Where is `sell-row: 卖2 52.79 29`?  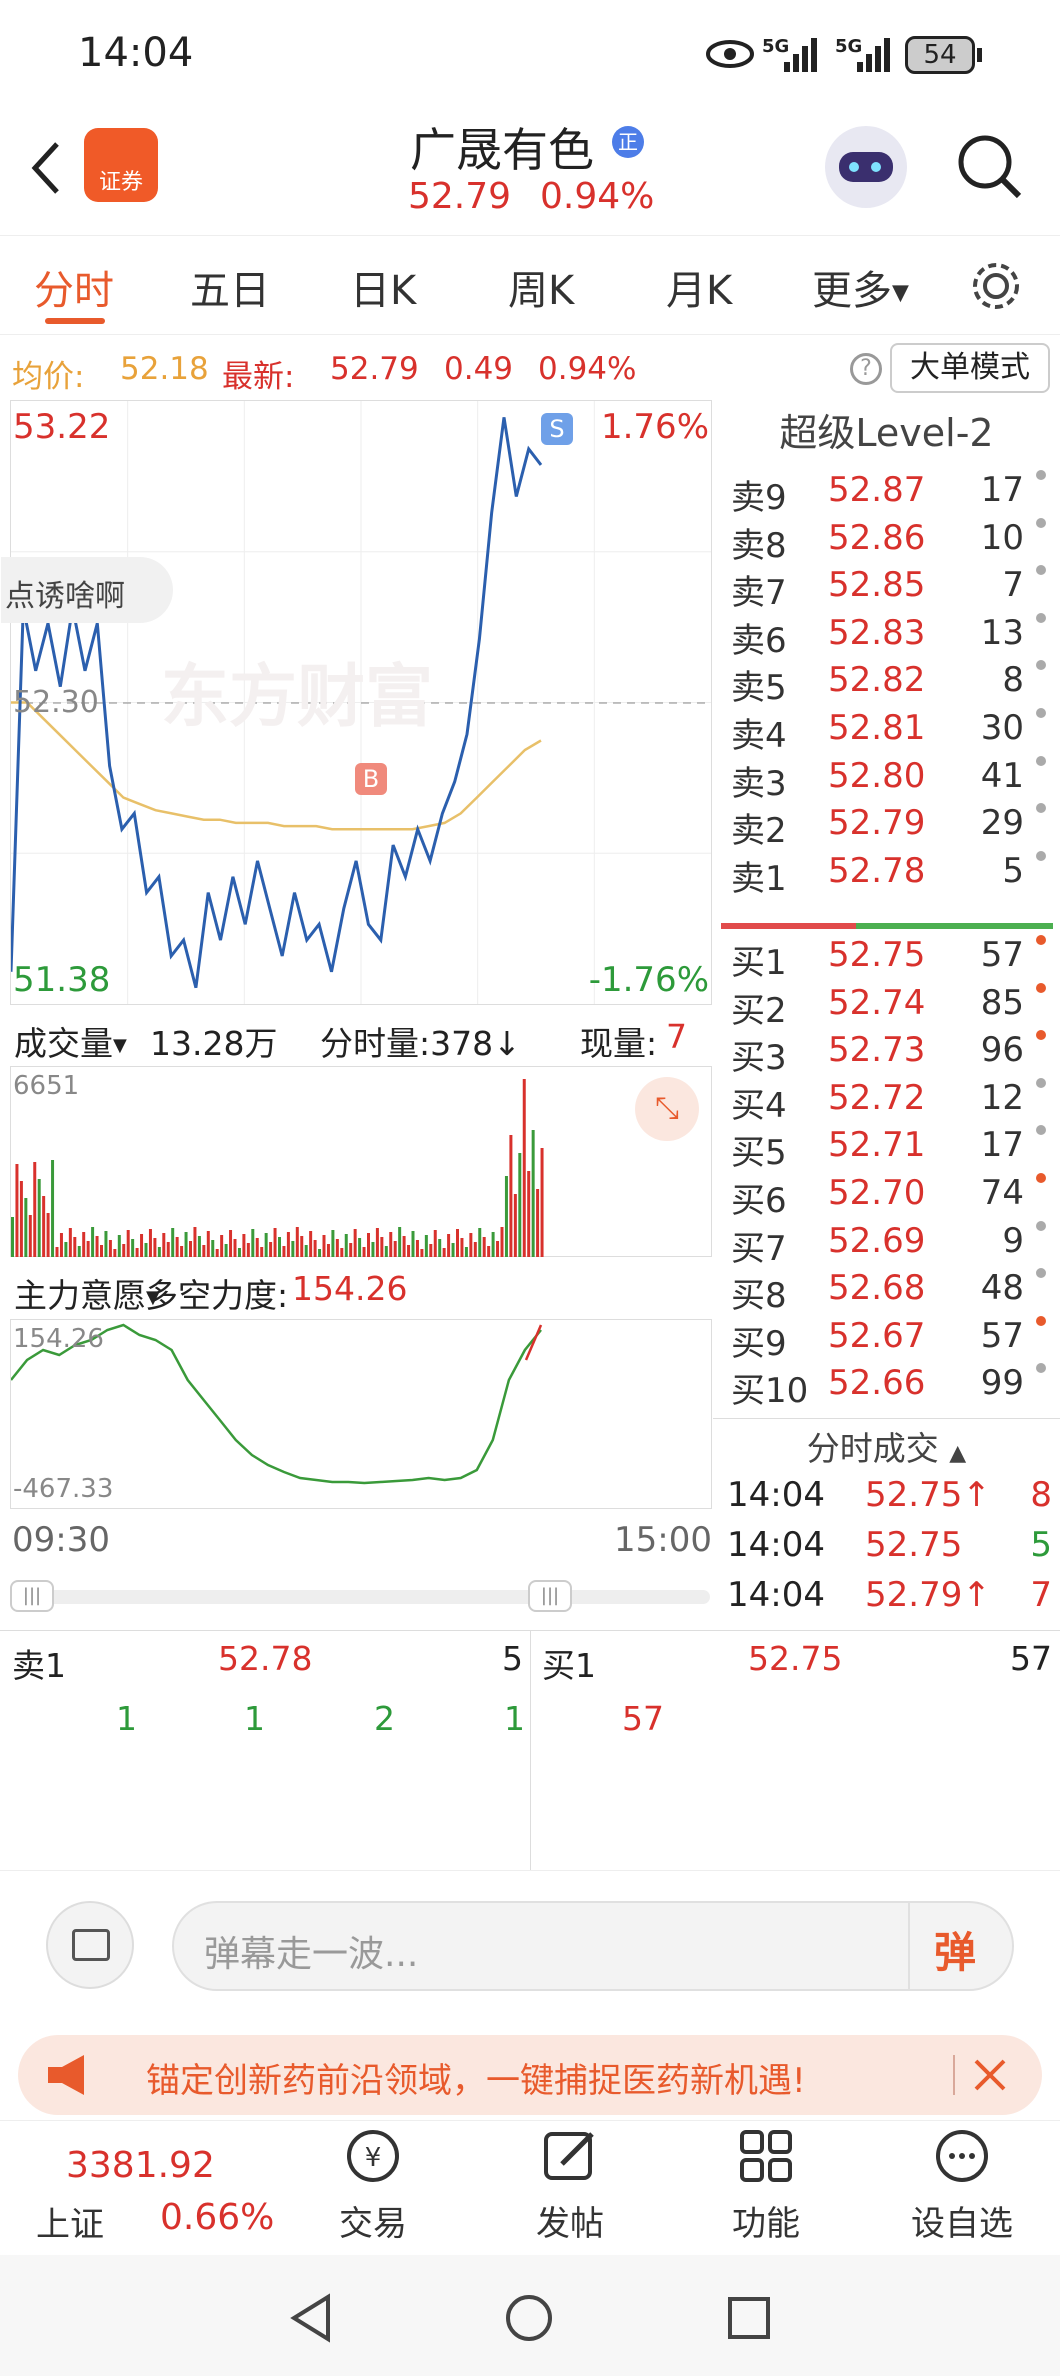 sell-row: 卖2 52.79 29 is located at coordinates (890, 827).